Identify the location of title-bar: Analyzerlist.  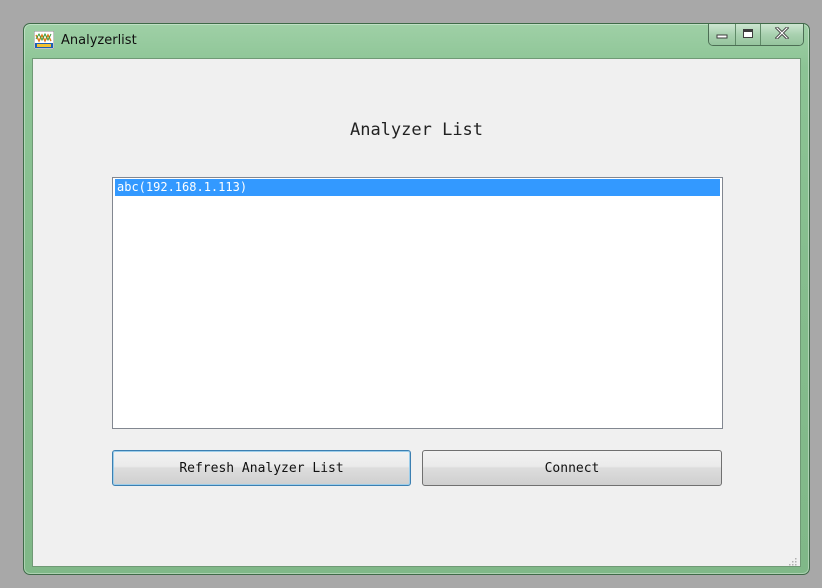
(416, 41).